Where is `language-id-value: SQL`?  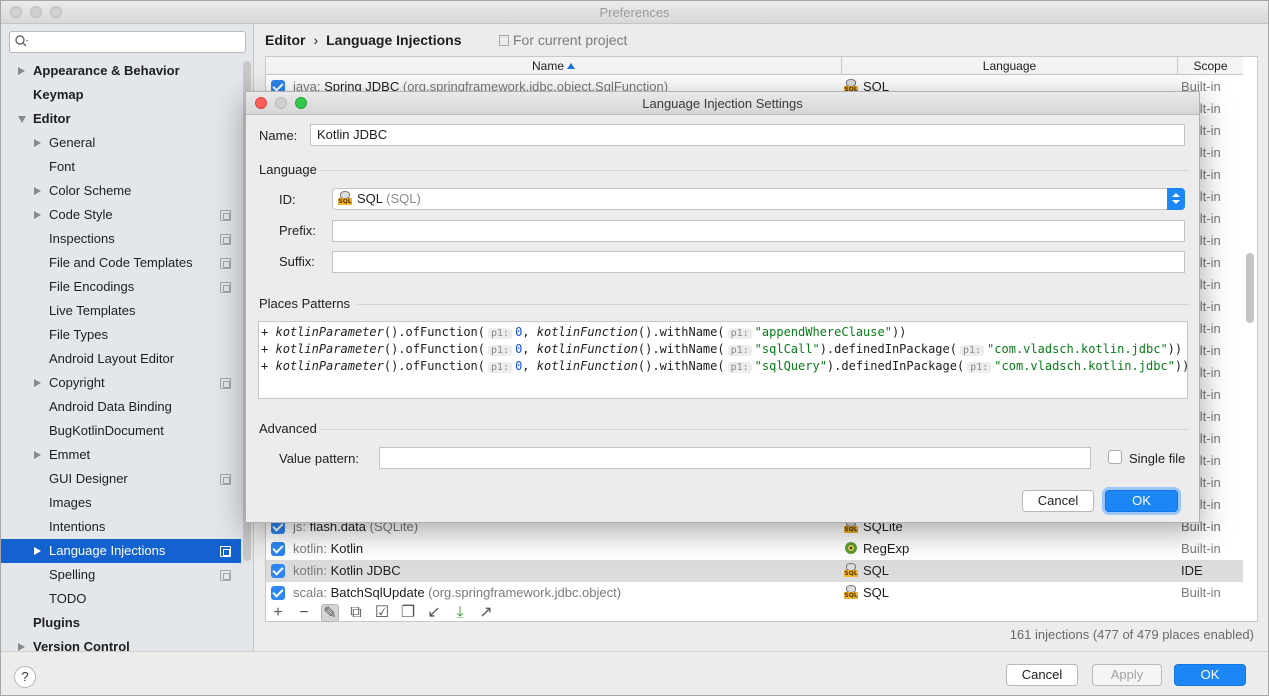 language-id-value: SQL is located at coordinates (370, 198).